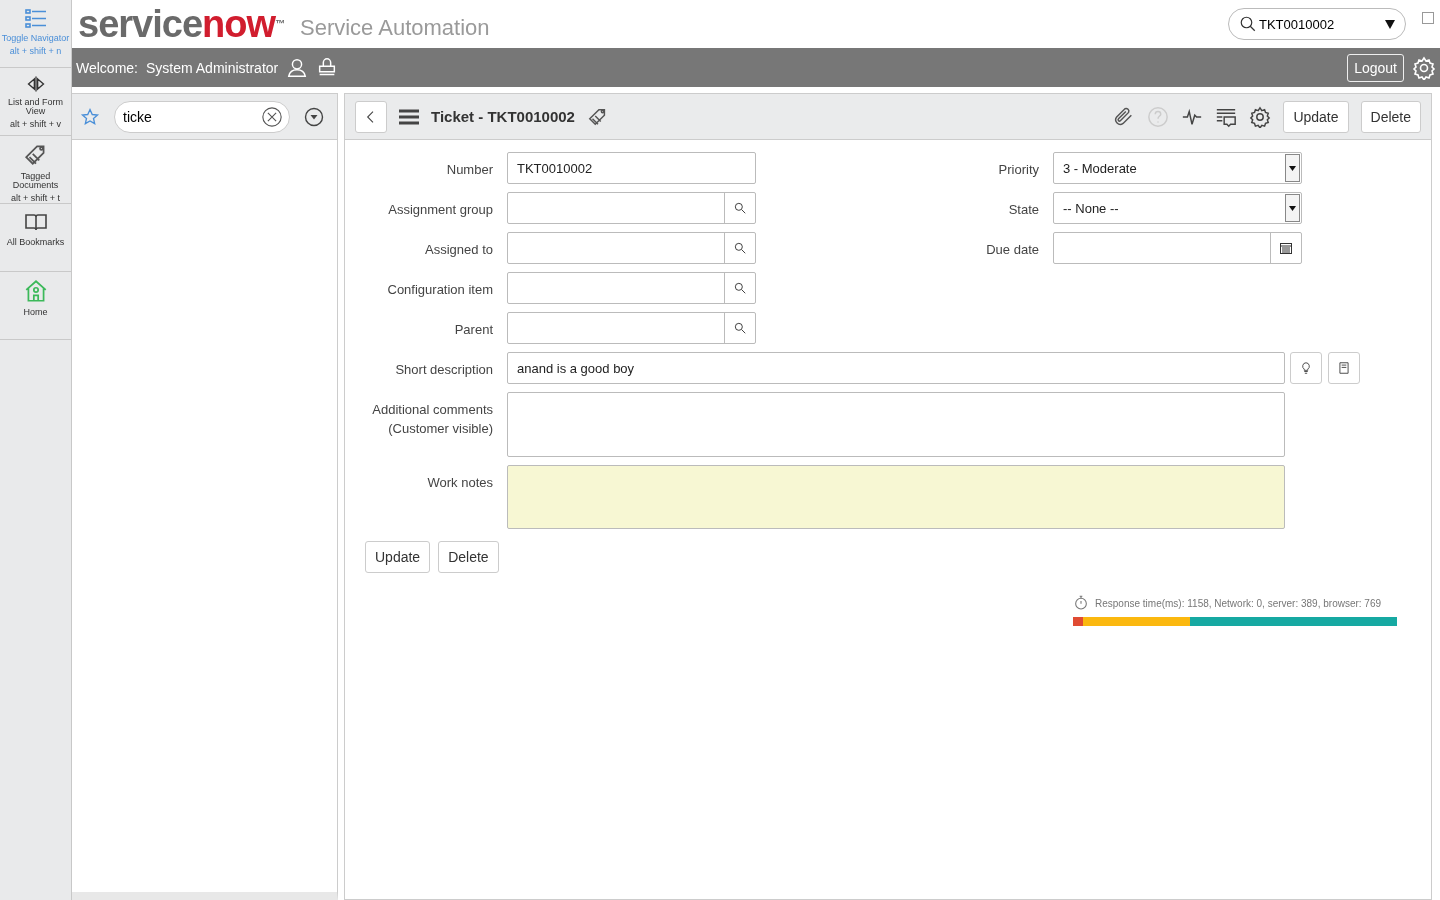 The height and width of the screenshot is (900, 1440). Describe the element at coordinates (576, 368) in the screenshot. I see `field-value: anand is a good boy` at that location.